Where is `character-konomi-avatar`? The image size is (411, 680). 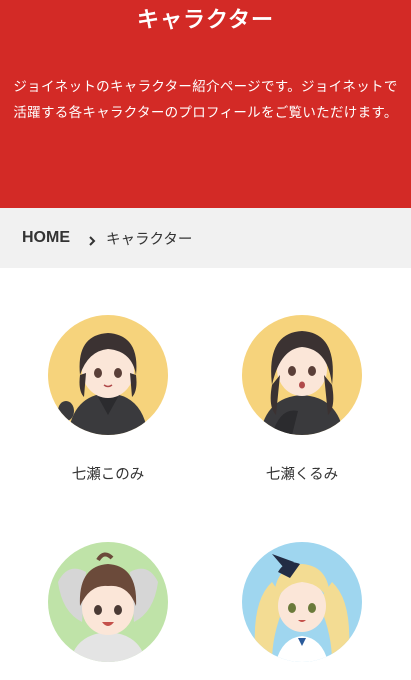
character-konomi-avatar is located at coordinates (108, 375).